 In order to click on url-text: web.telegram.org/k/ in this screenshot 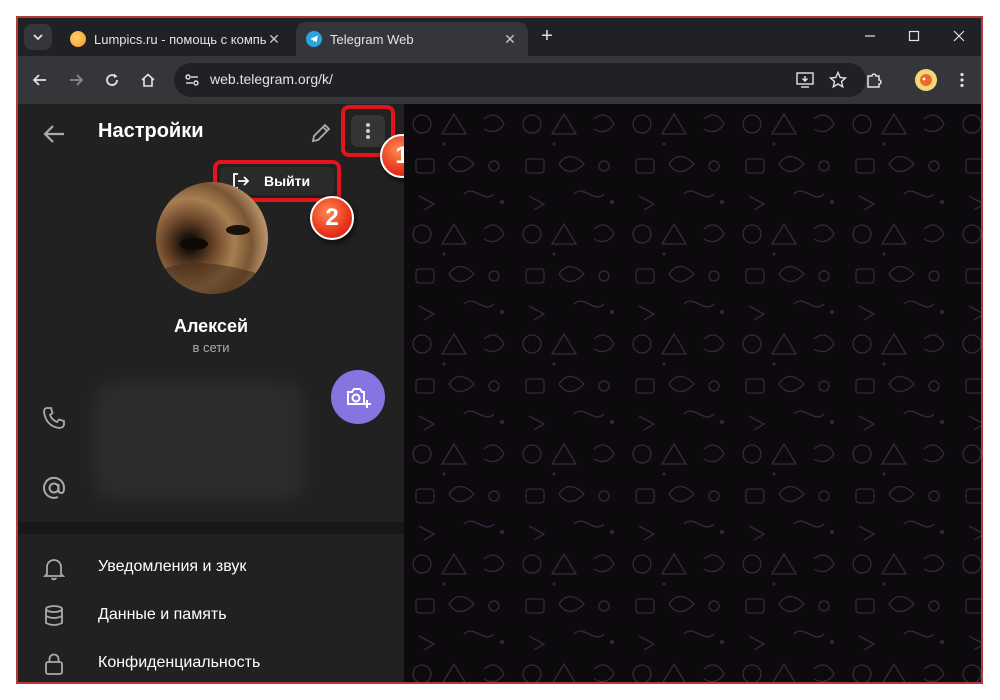, I will do `click(271, 79)`.